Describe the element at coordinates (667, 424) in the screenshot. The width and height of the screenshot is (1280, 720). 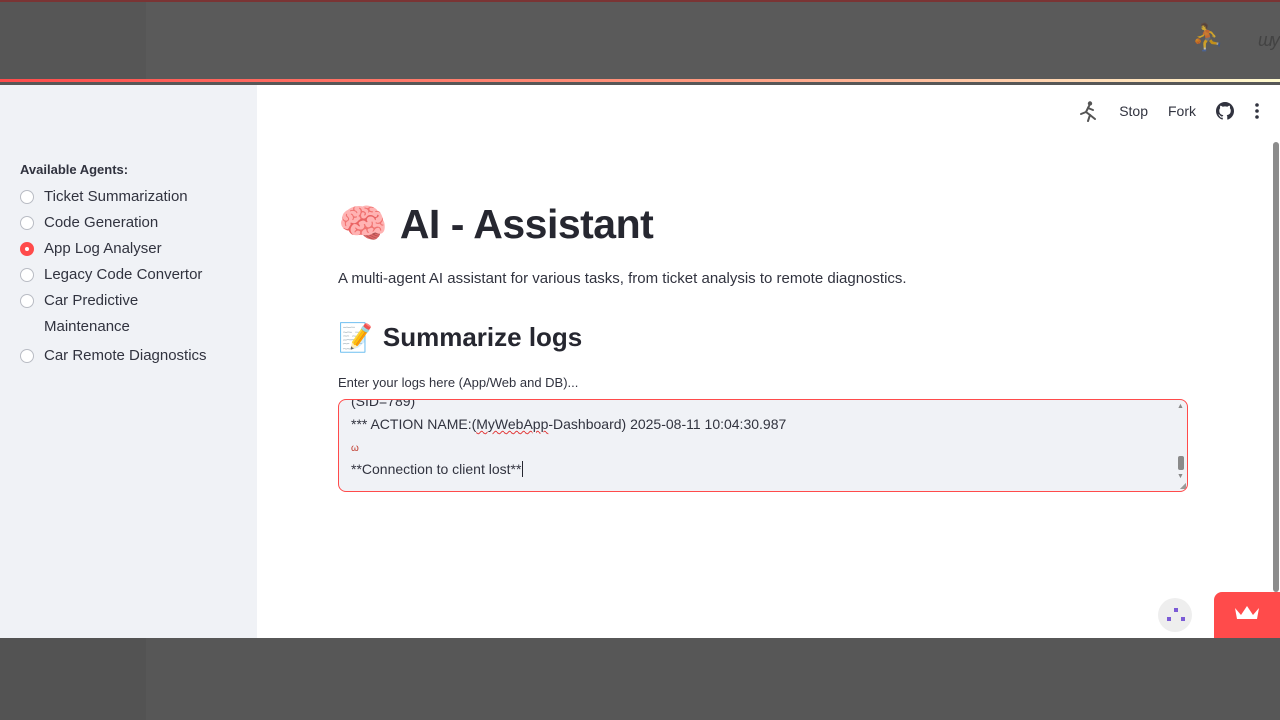
I see `log-action-suffix: -Dashboard) 2025-08-11 10:04:30.987` at that location.